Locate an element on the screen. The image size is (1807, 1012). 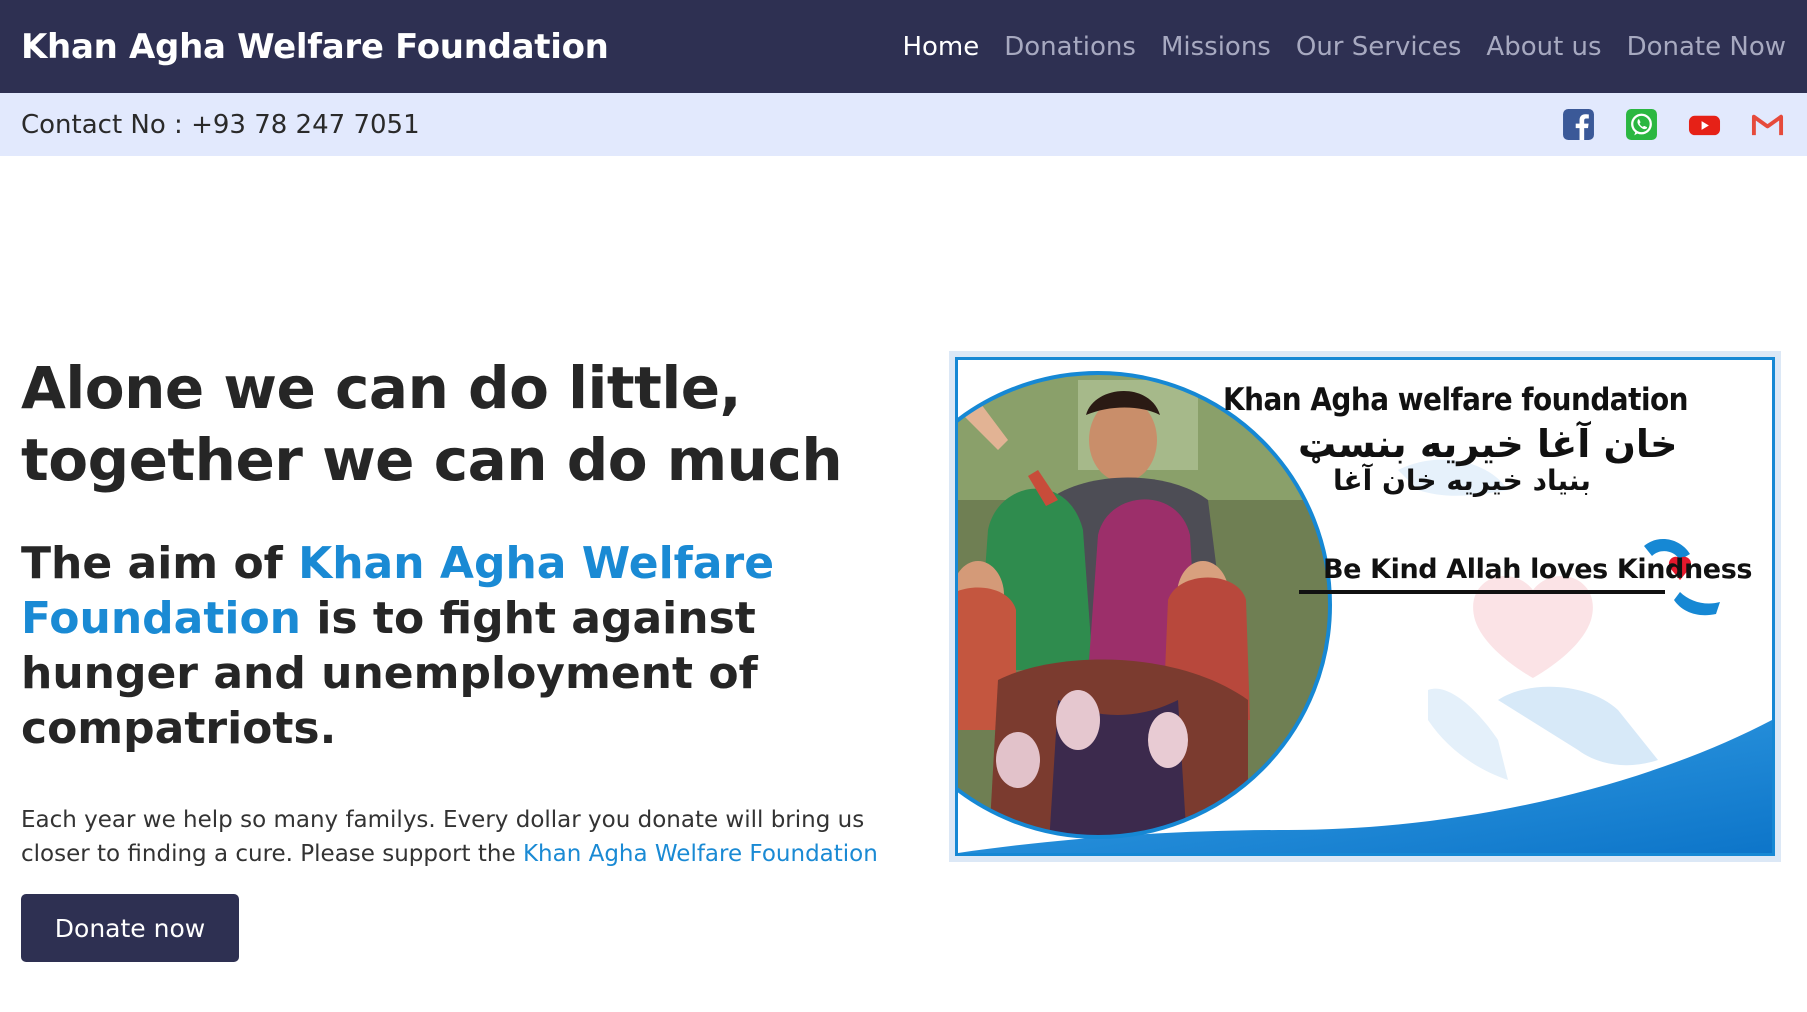
nav-about-us: About us is located at coordinates (1543, 47).